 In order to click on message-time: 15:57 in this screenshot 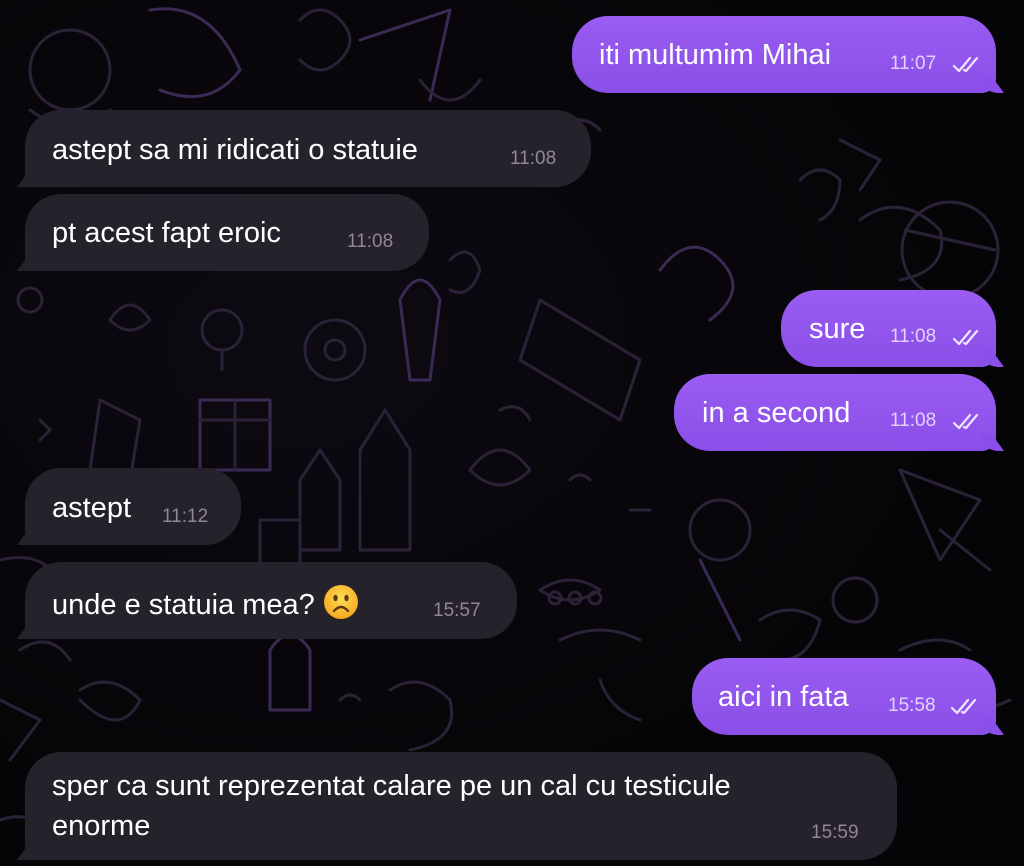, I will do `click(457, 610)`.